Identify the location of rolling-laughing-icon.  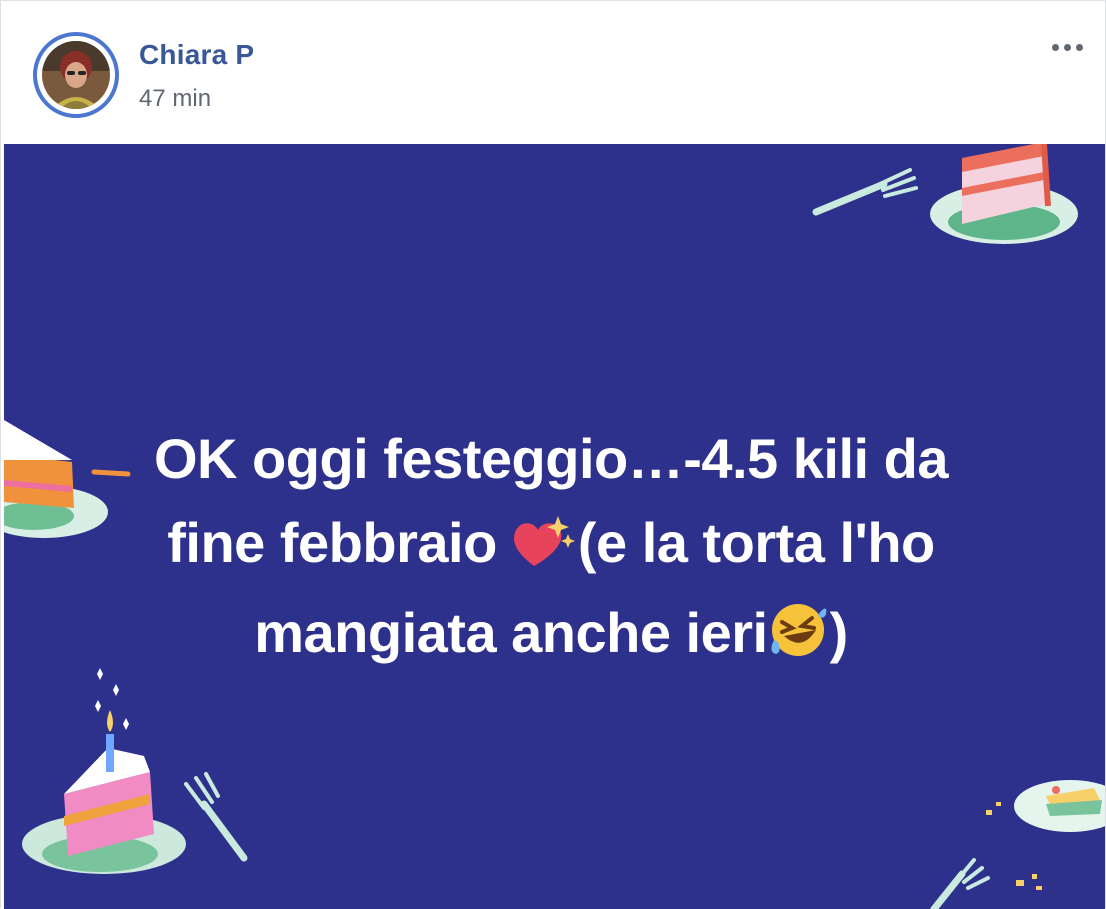
(799, 639).